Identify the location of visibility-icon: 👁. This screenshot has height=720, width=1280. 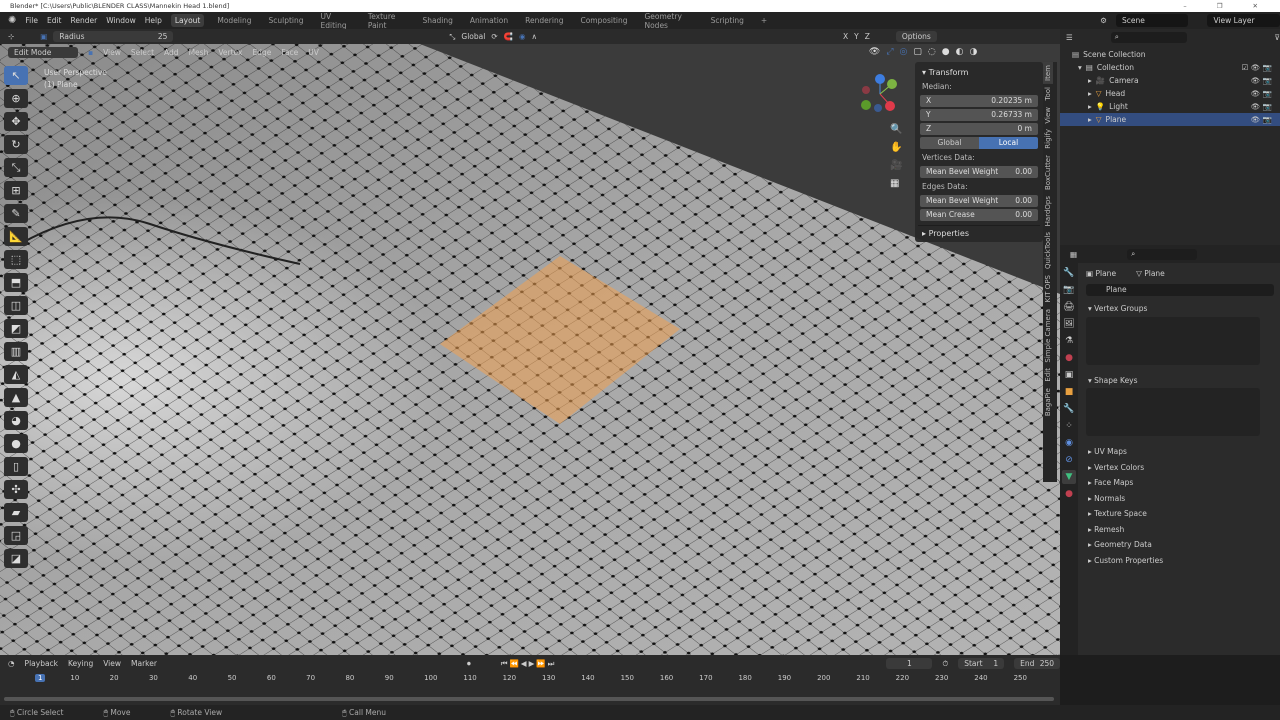
(874, 52).